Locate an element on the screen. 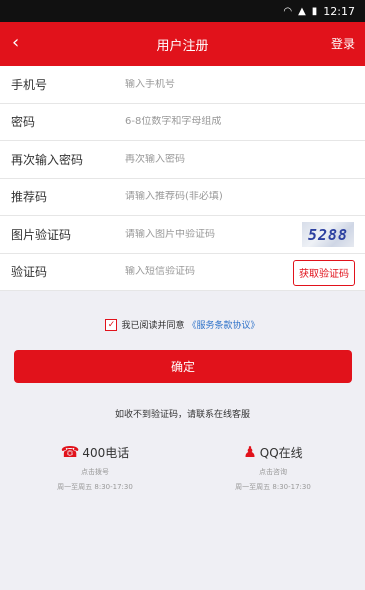 The width and height of the screenshot is (365, 590). nav-bar: ‹ 用户注册 登录 is located at coordinates (182, 44).